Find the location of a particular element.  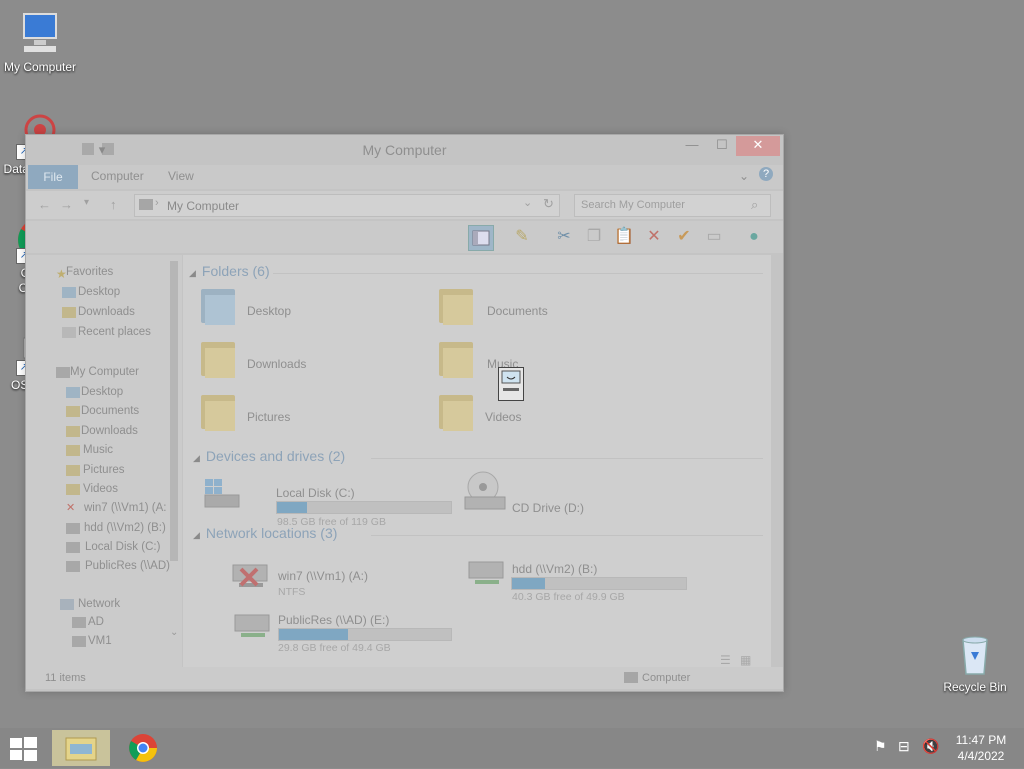

nav-network: Network is located at coordinates (99, 604).